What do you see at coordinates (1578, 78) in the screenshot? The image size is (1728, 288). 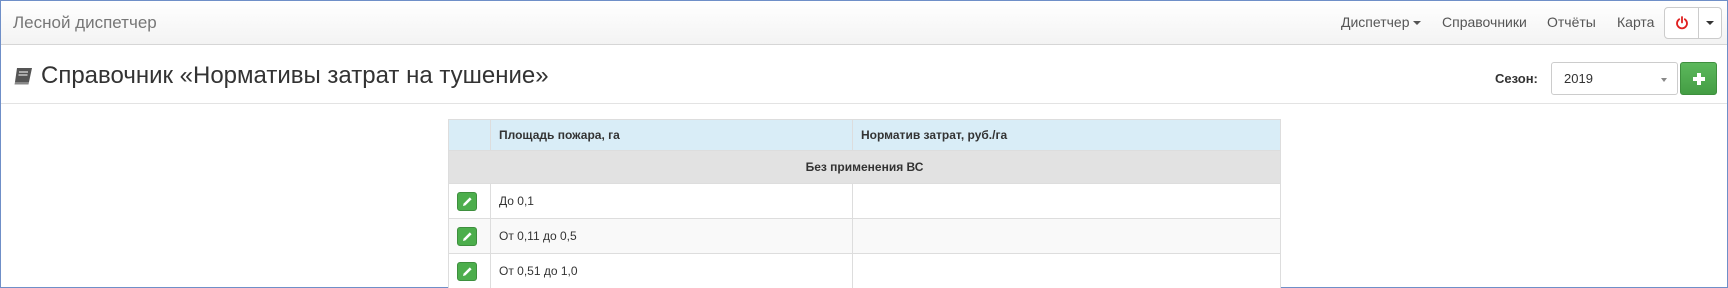 I see `season-select-value: 2019` at bounding box center [1578, 78].